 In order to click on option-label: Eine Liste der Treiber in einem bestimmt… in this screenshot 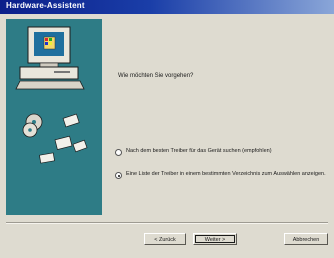, I will do `click(226, 174)`.